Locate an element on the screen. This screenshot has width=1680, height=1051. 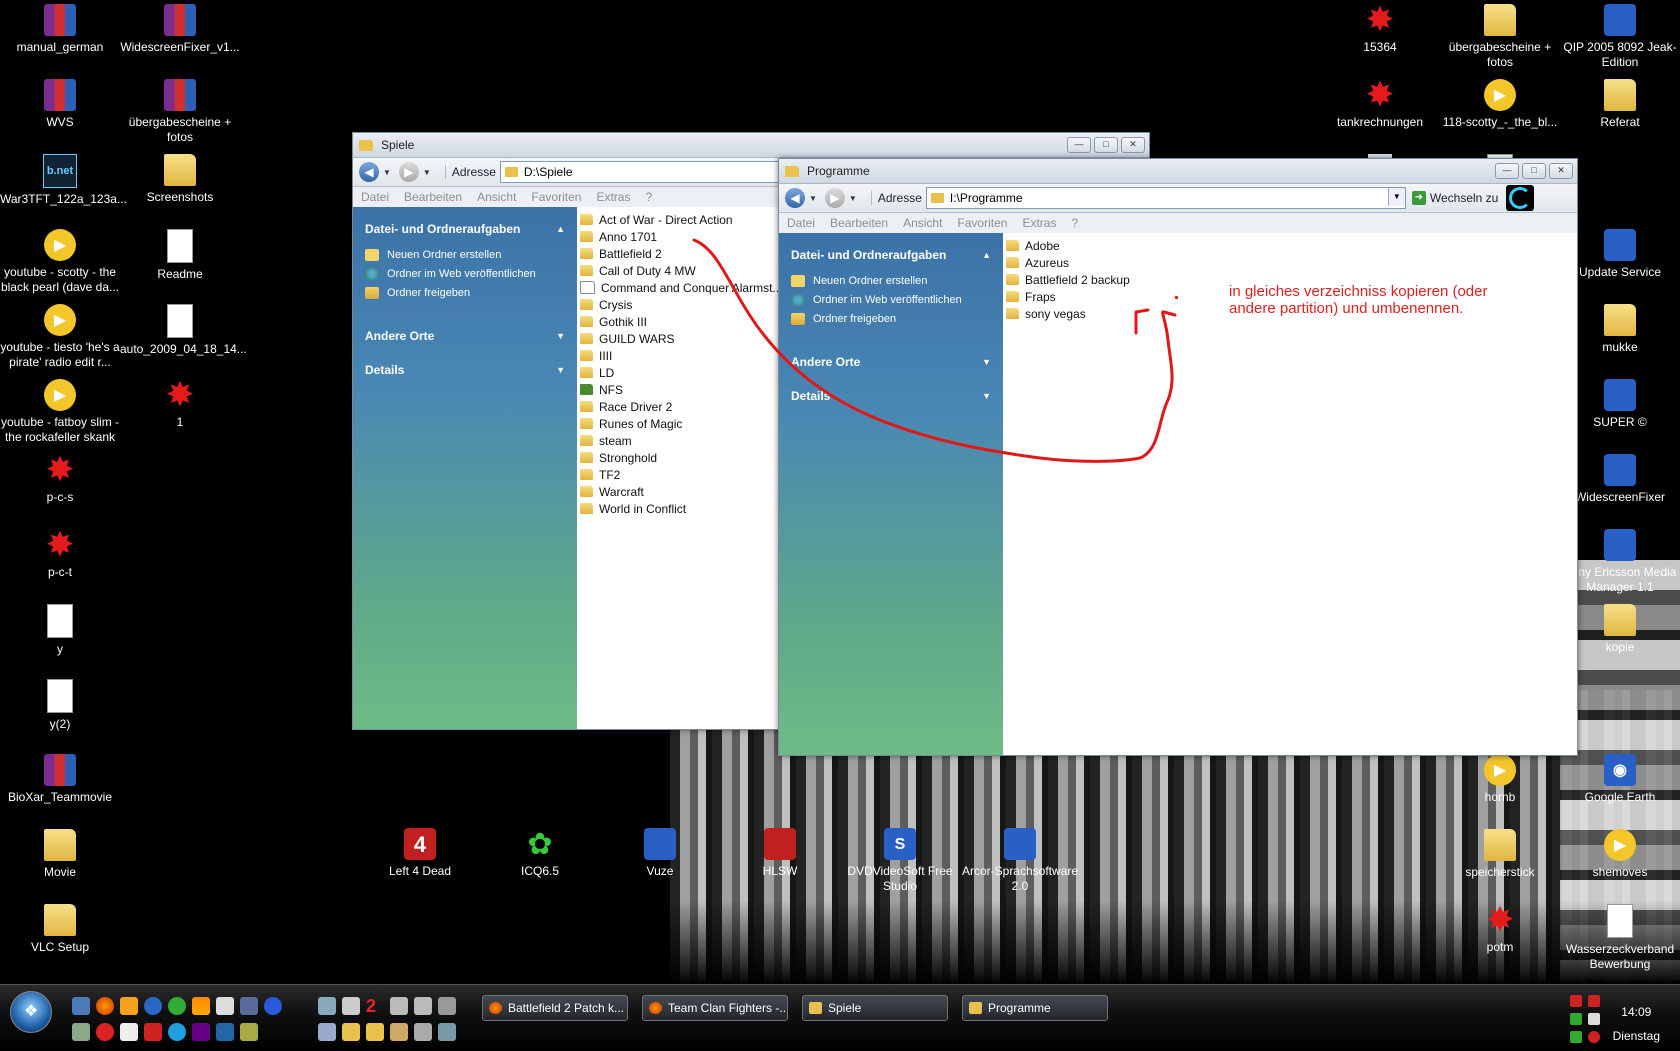
details-header: Details ▼ is located at coordinates (891, 396).